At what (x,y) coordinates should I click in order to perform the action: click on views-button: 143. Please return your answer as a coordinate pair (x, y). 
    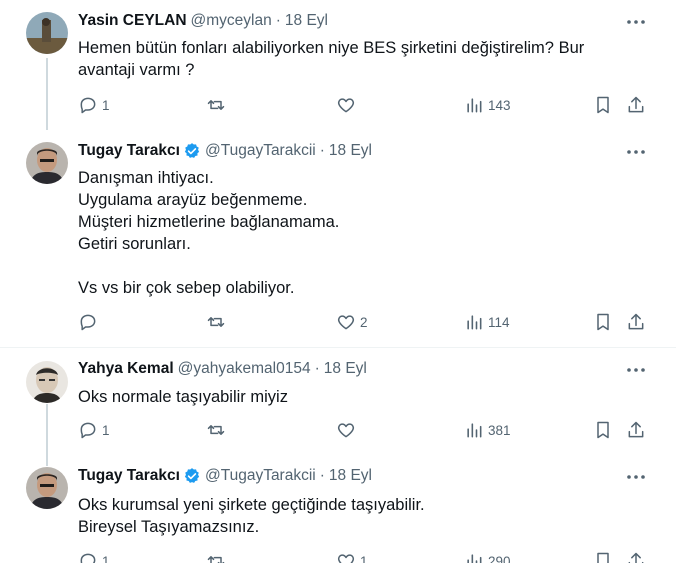
    Looking at the image, I should click on (487, 105).